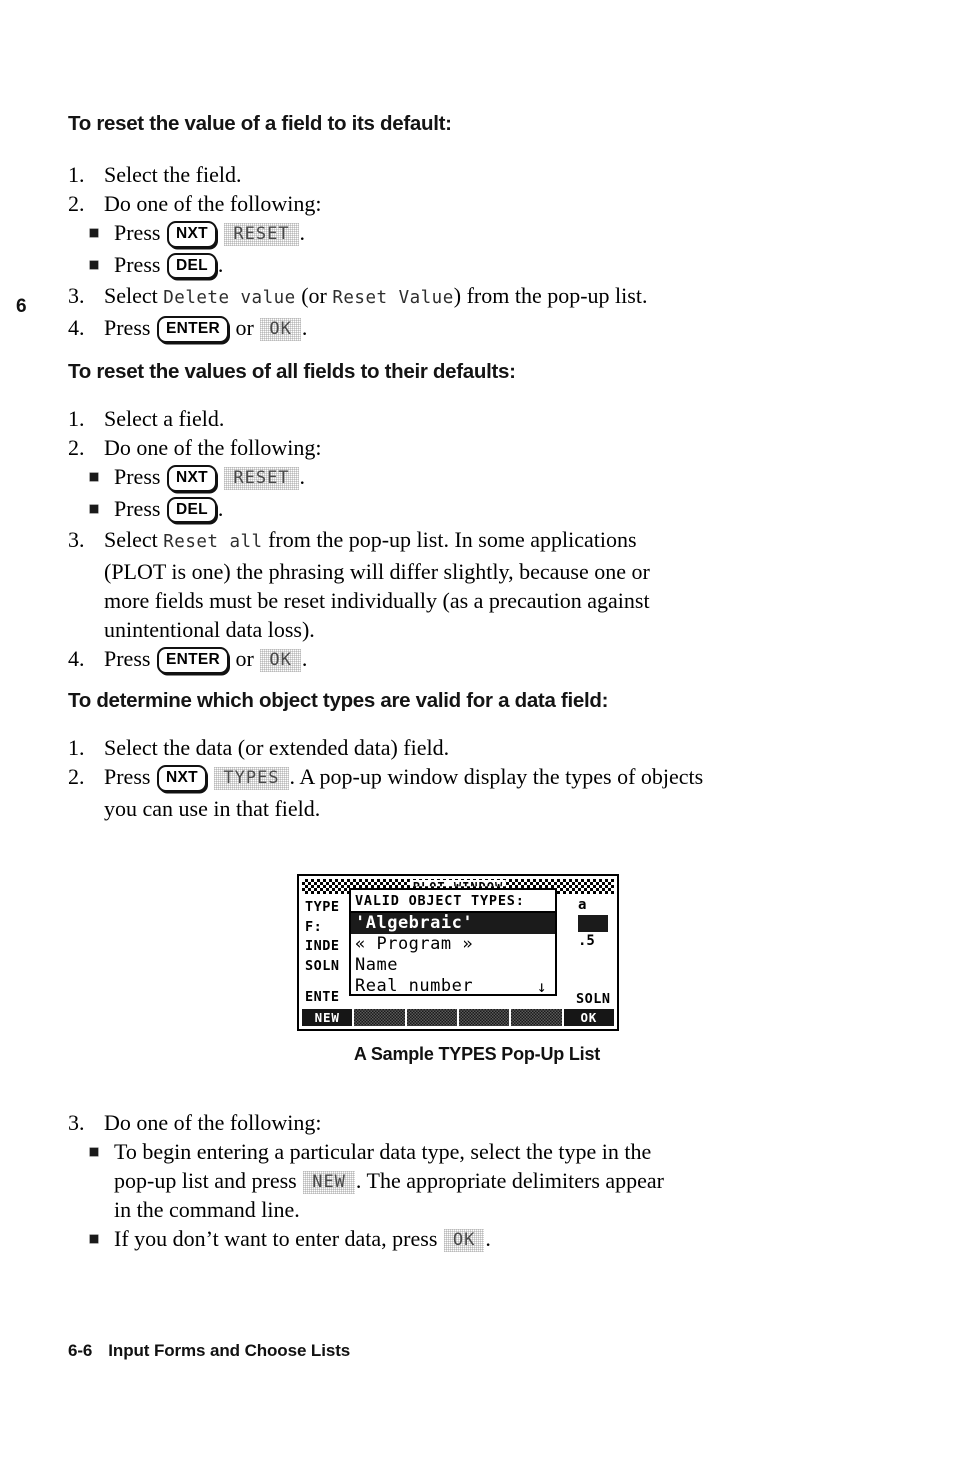 This screenshot has width=954, height=1464. Describe the element at coordinates (453, 923) in the screenshot. I see `popup-option-algebraic: 'Algebraic'` at that location.